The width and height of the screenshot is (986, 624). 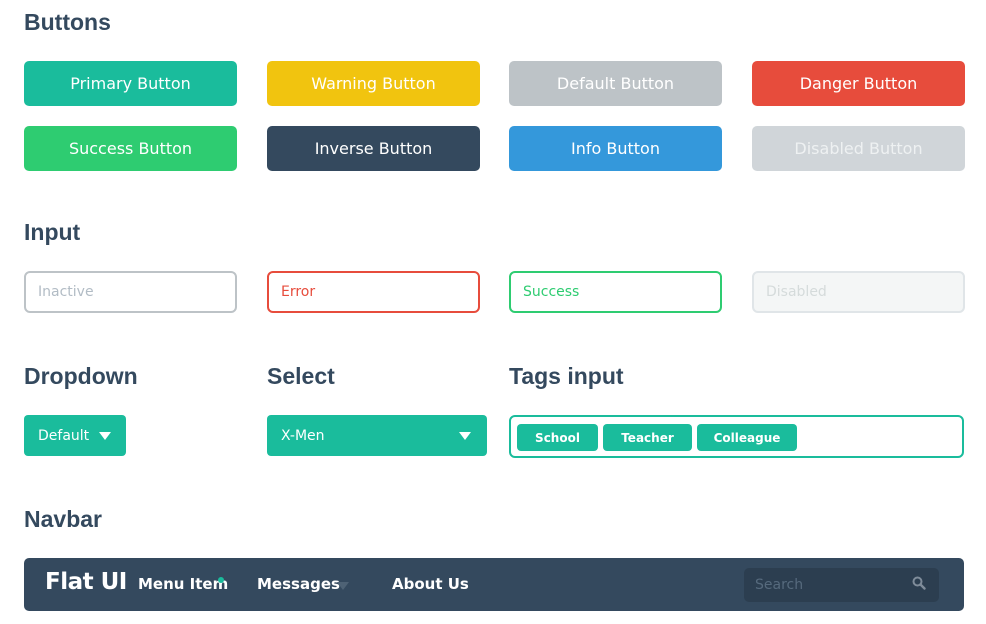 I want to click on danger-button: Danger Button, so click(x=858, y=83).